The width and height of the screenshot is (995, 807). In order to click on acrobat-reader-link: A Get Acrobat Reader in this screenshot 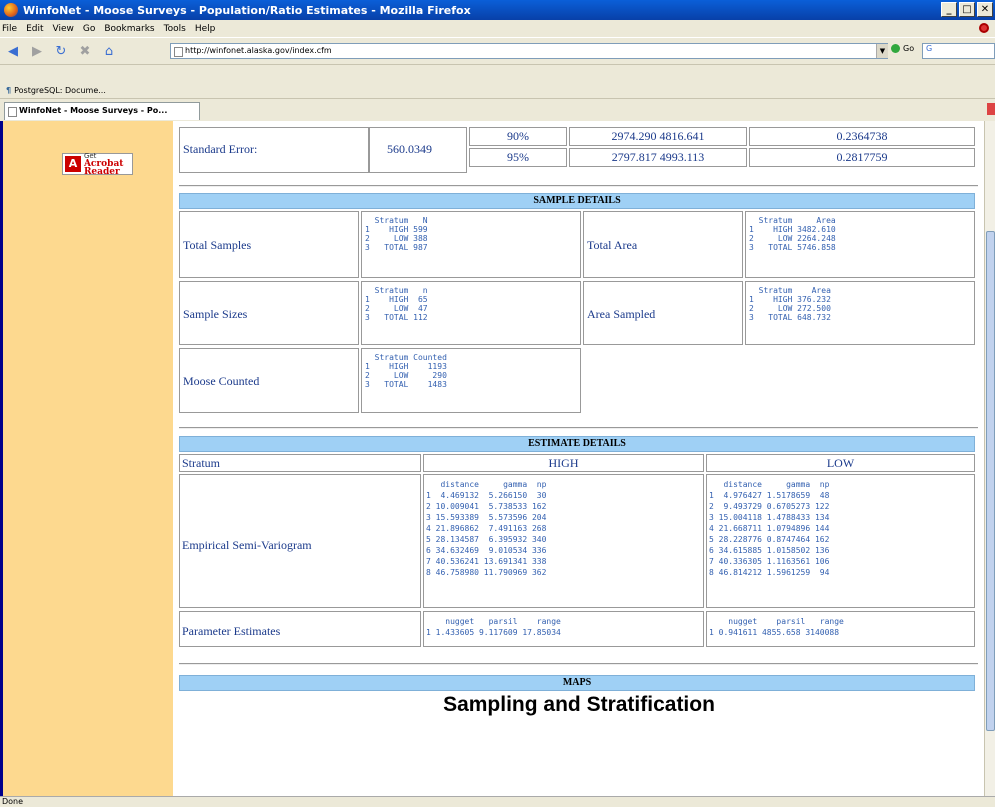, I will do `click(97, 164)`.